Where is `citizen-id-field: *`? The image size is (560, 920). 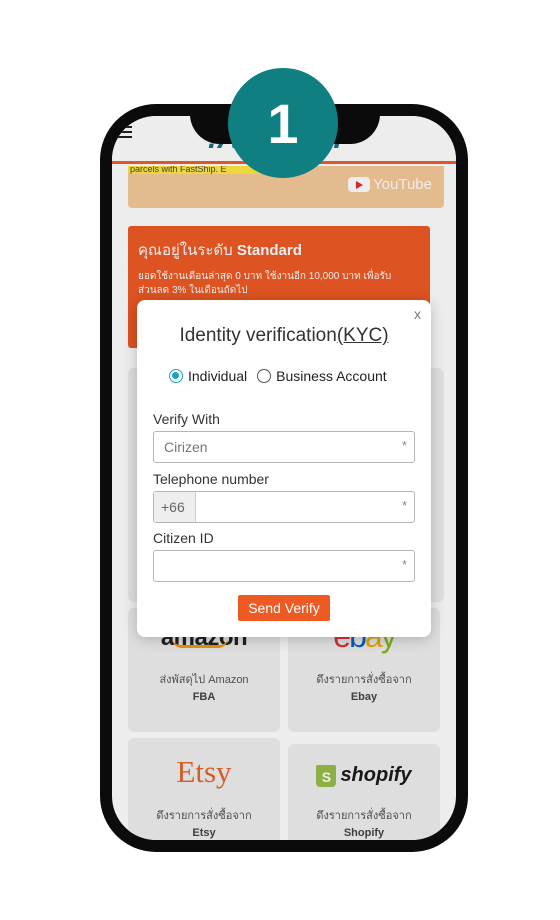 citizen-id-field: * is located at coordinates (284, 566).